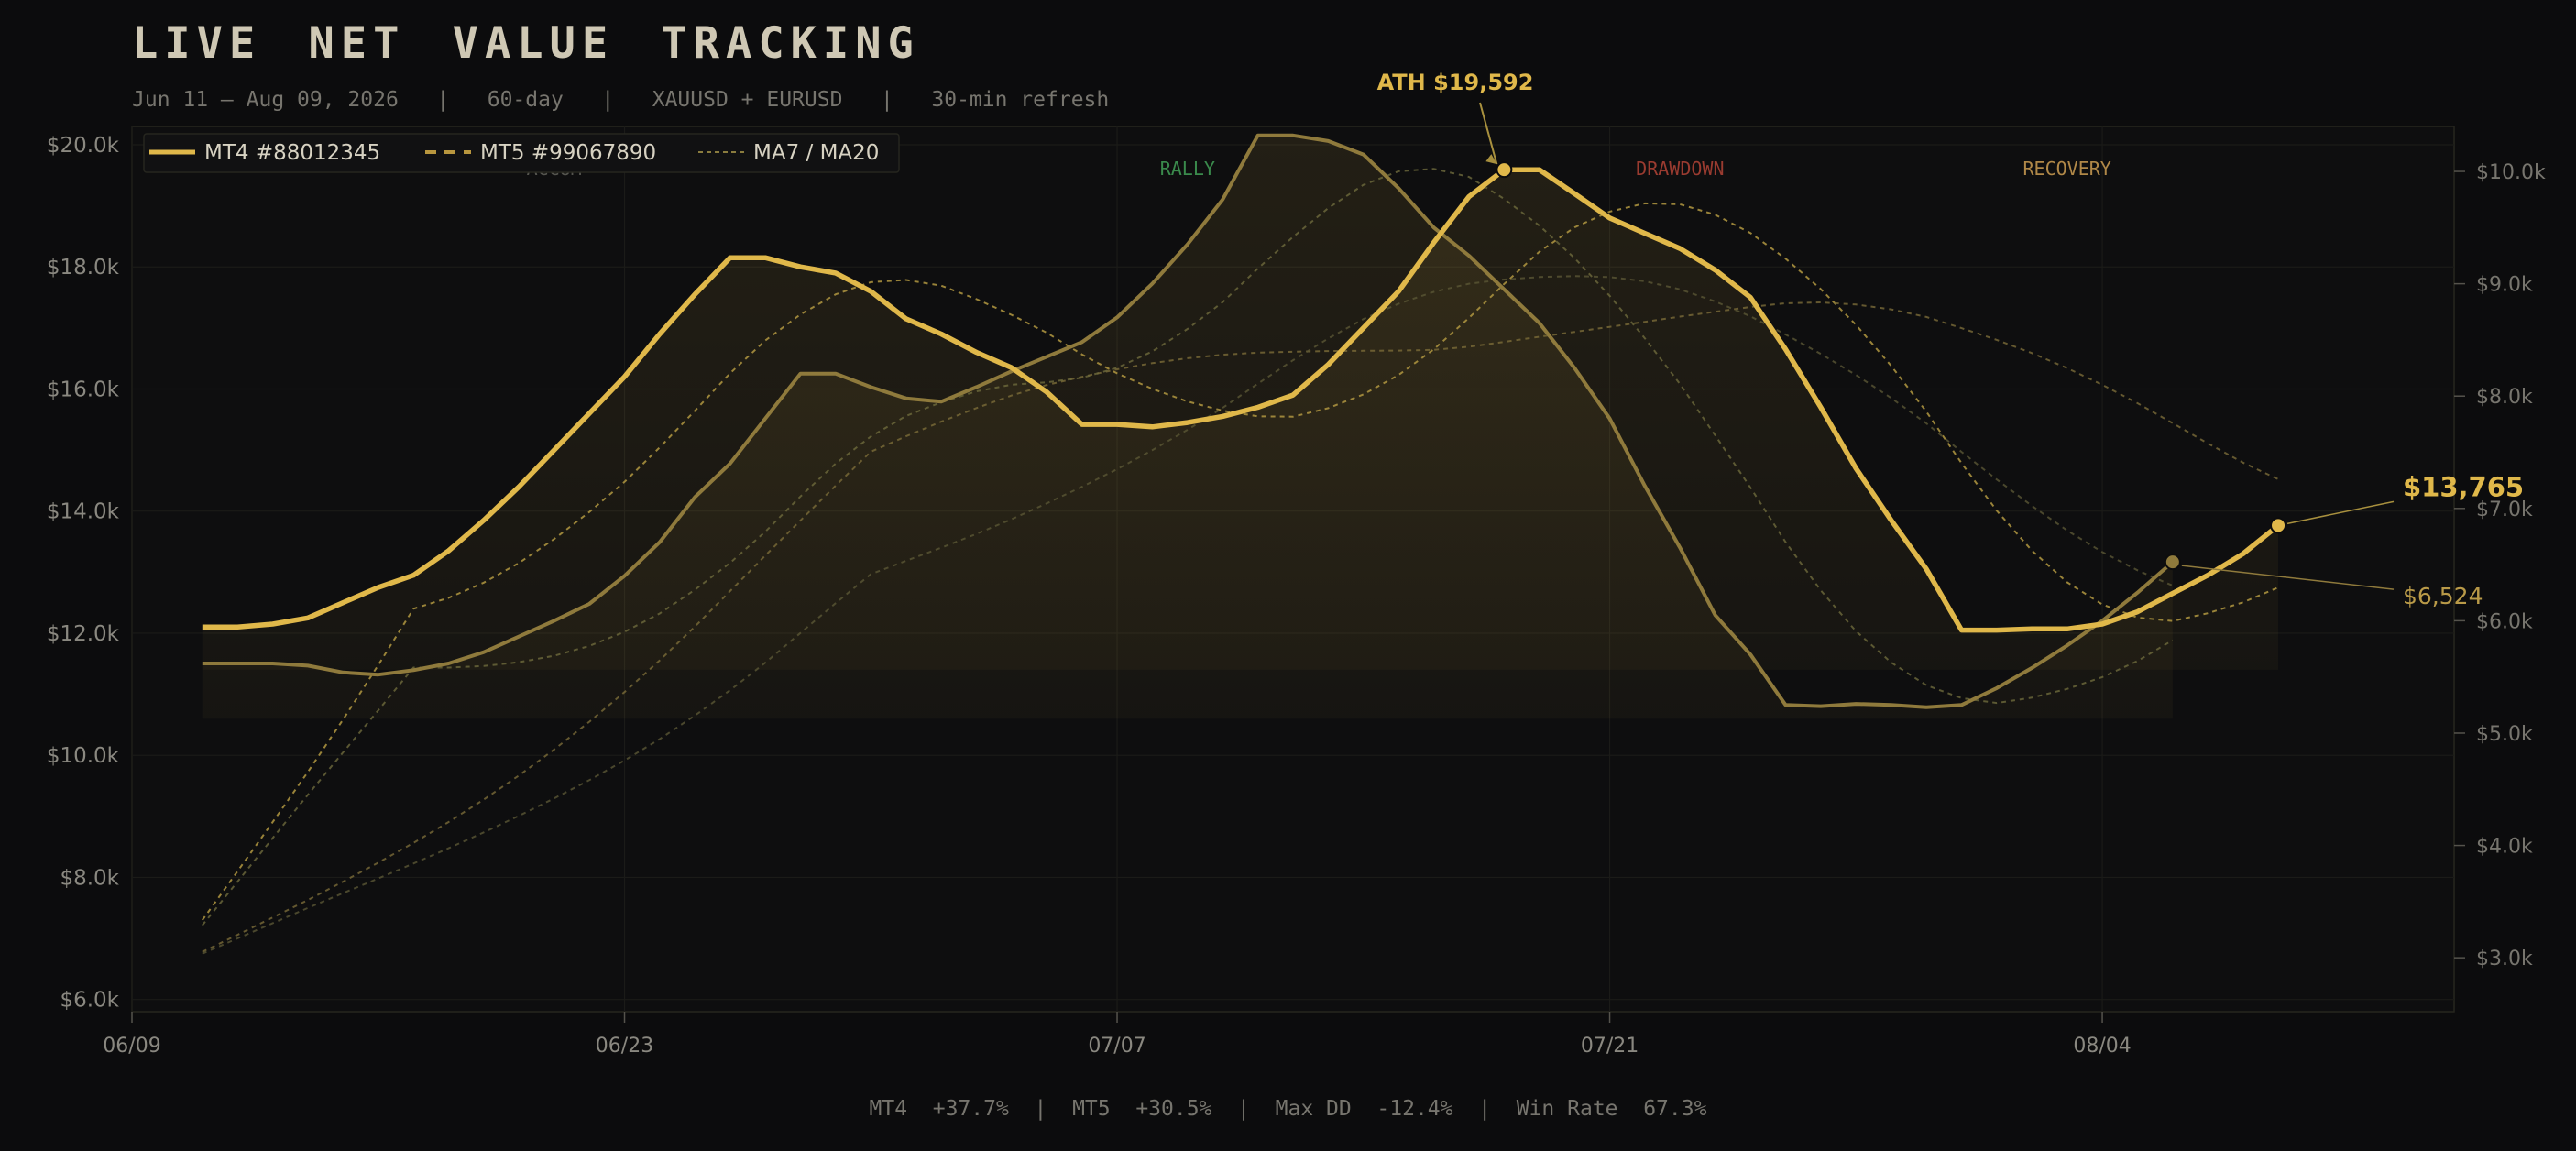 The image size is (2576, 1151). What do you see at coordinates (1504, 170) in the screenshot?
I see `ath-marker` at bounding box center [1504, 170].